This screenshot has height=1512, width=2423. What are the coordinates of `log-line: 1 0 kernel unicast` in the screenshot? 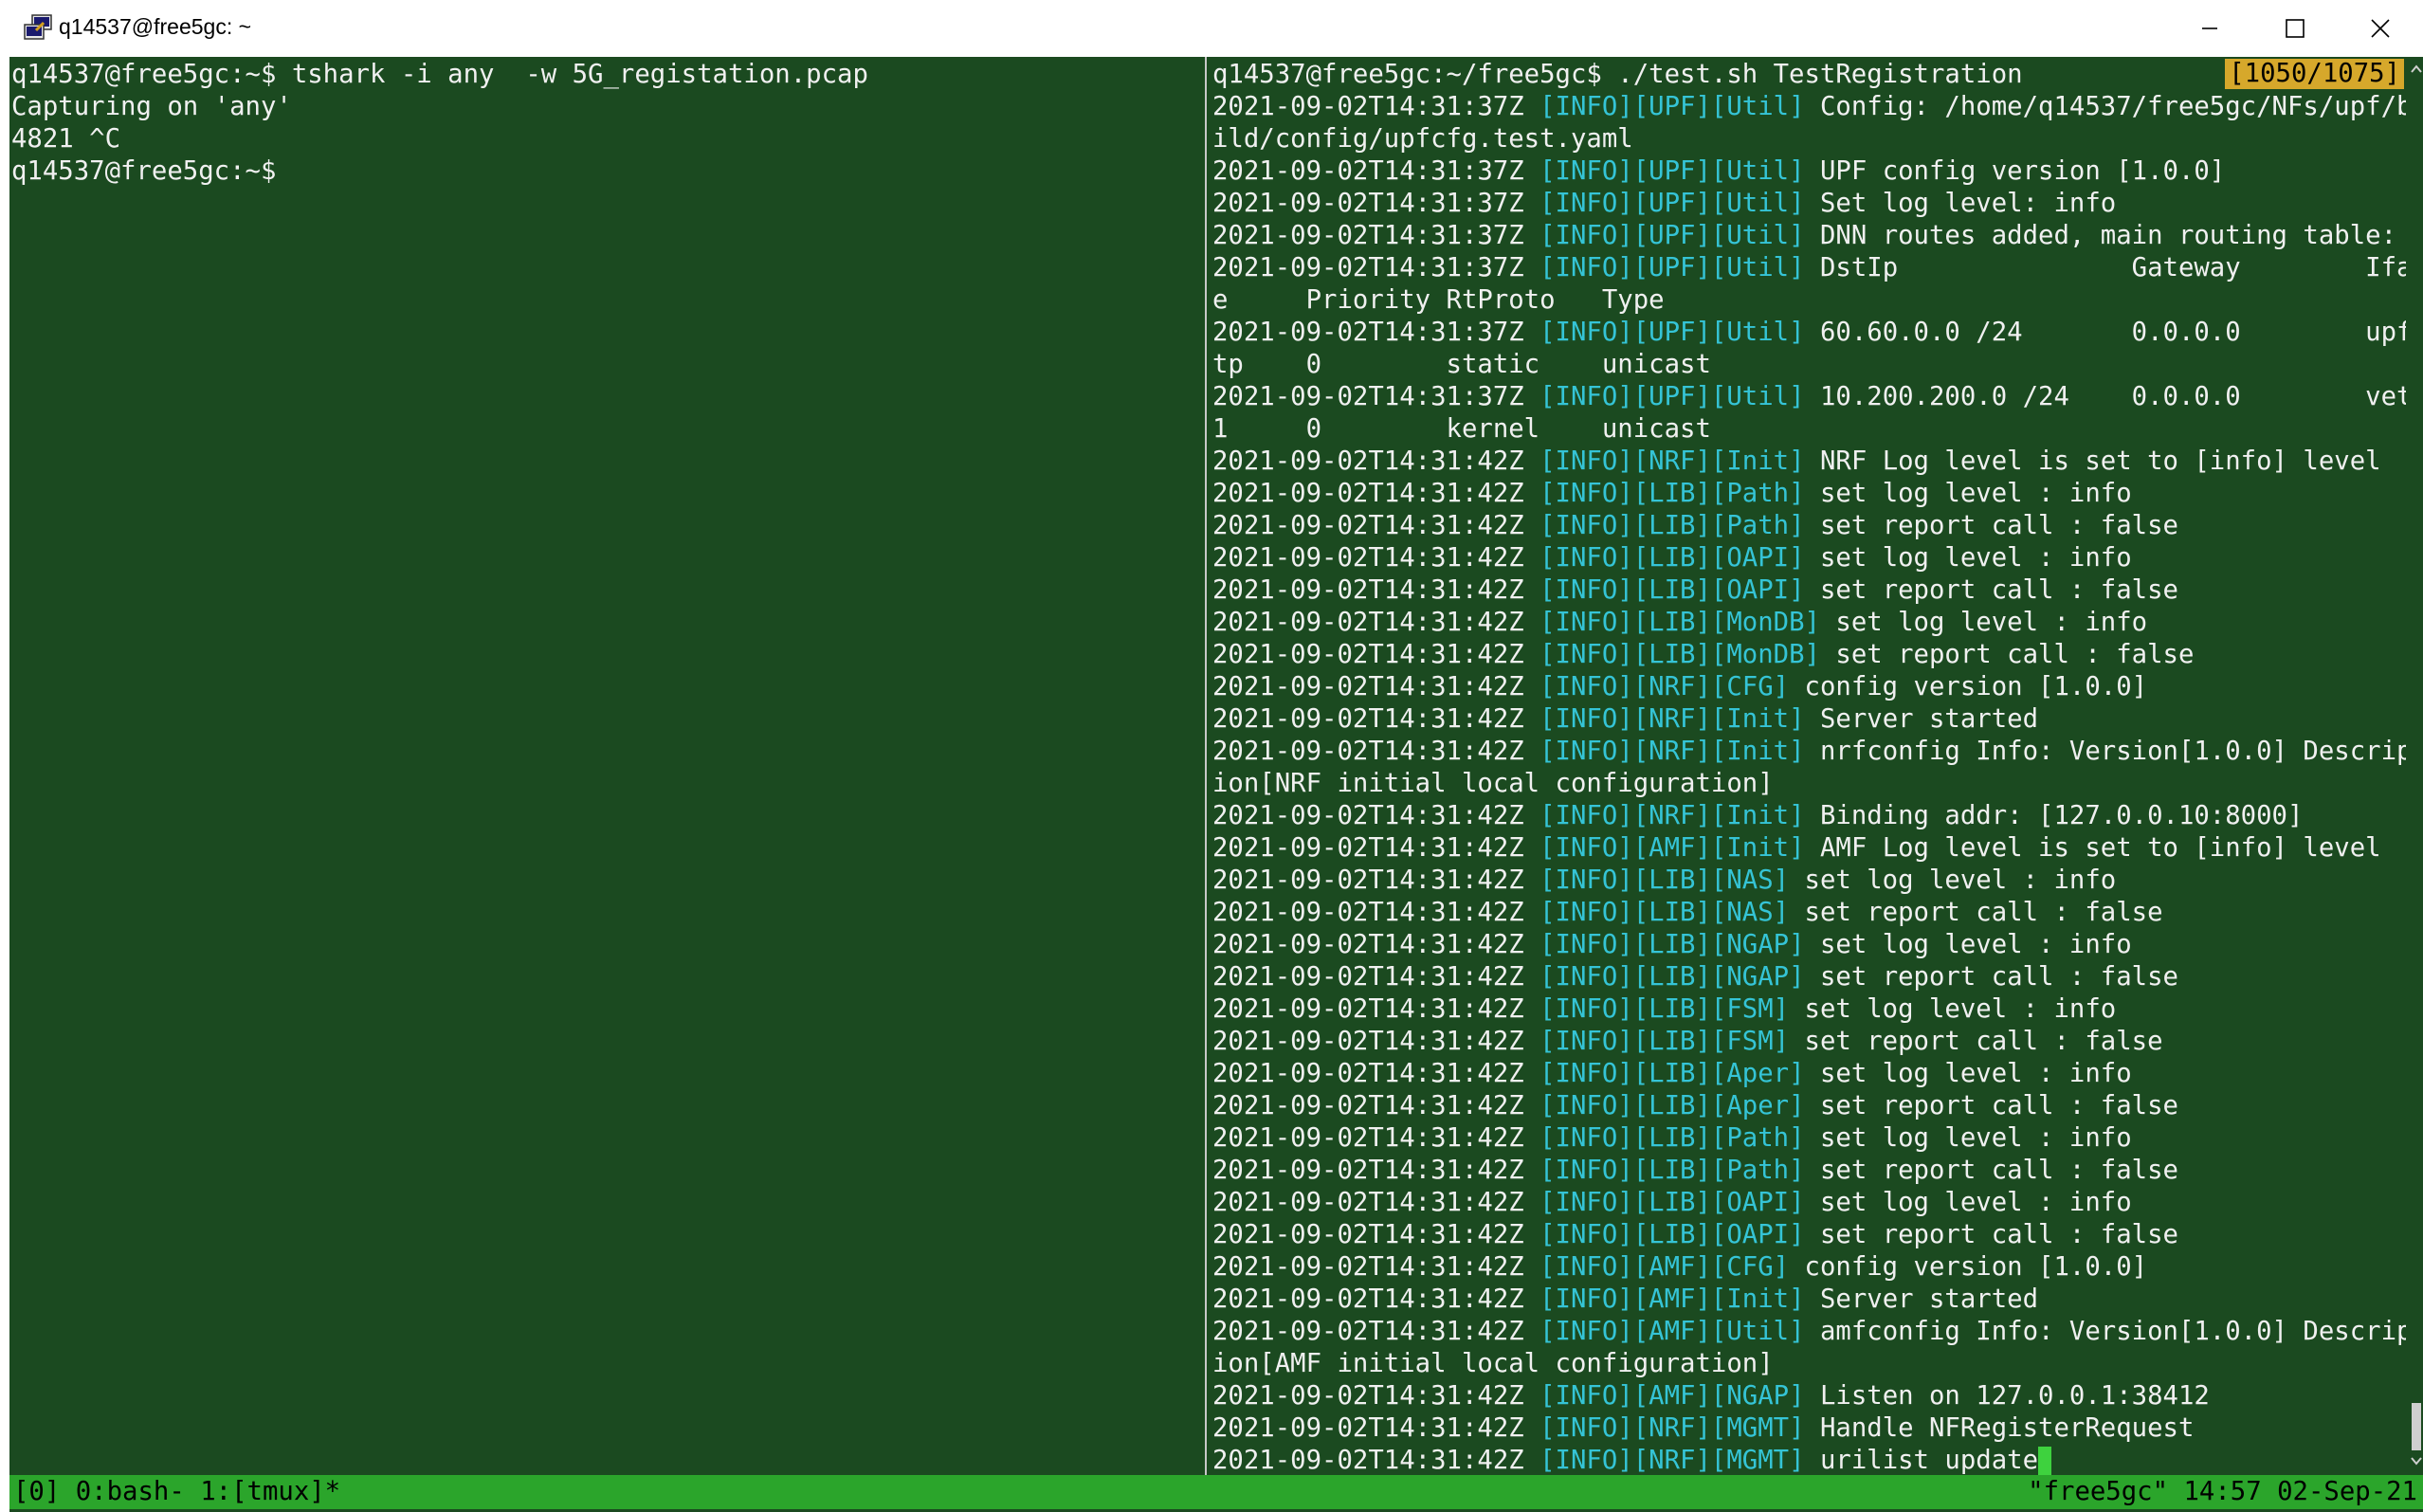 It's located at (1461, 429).